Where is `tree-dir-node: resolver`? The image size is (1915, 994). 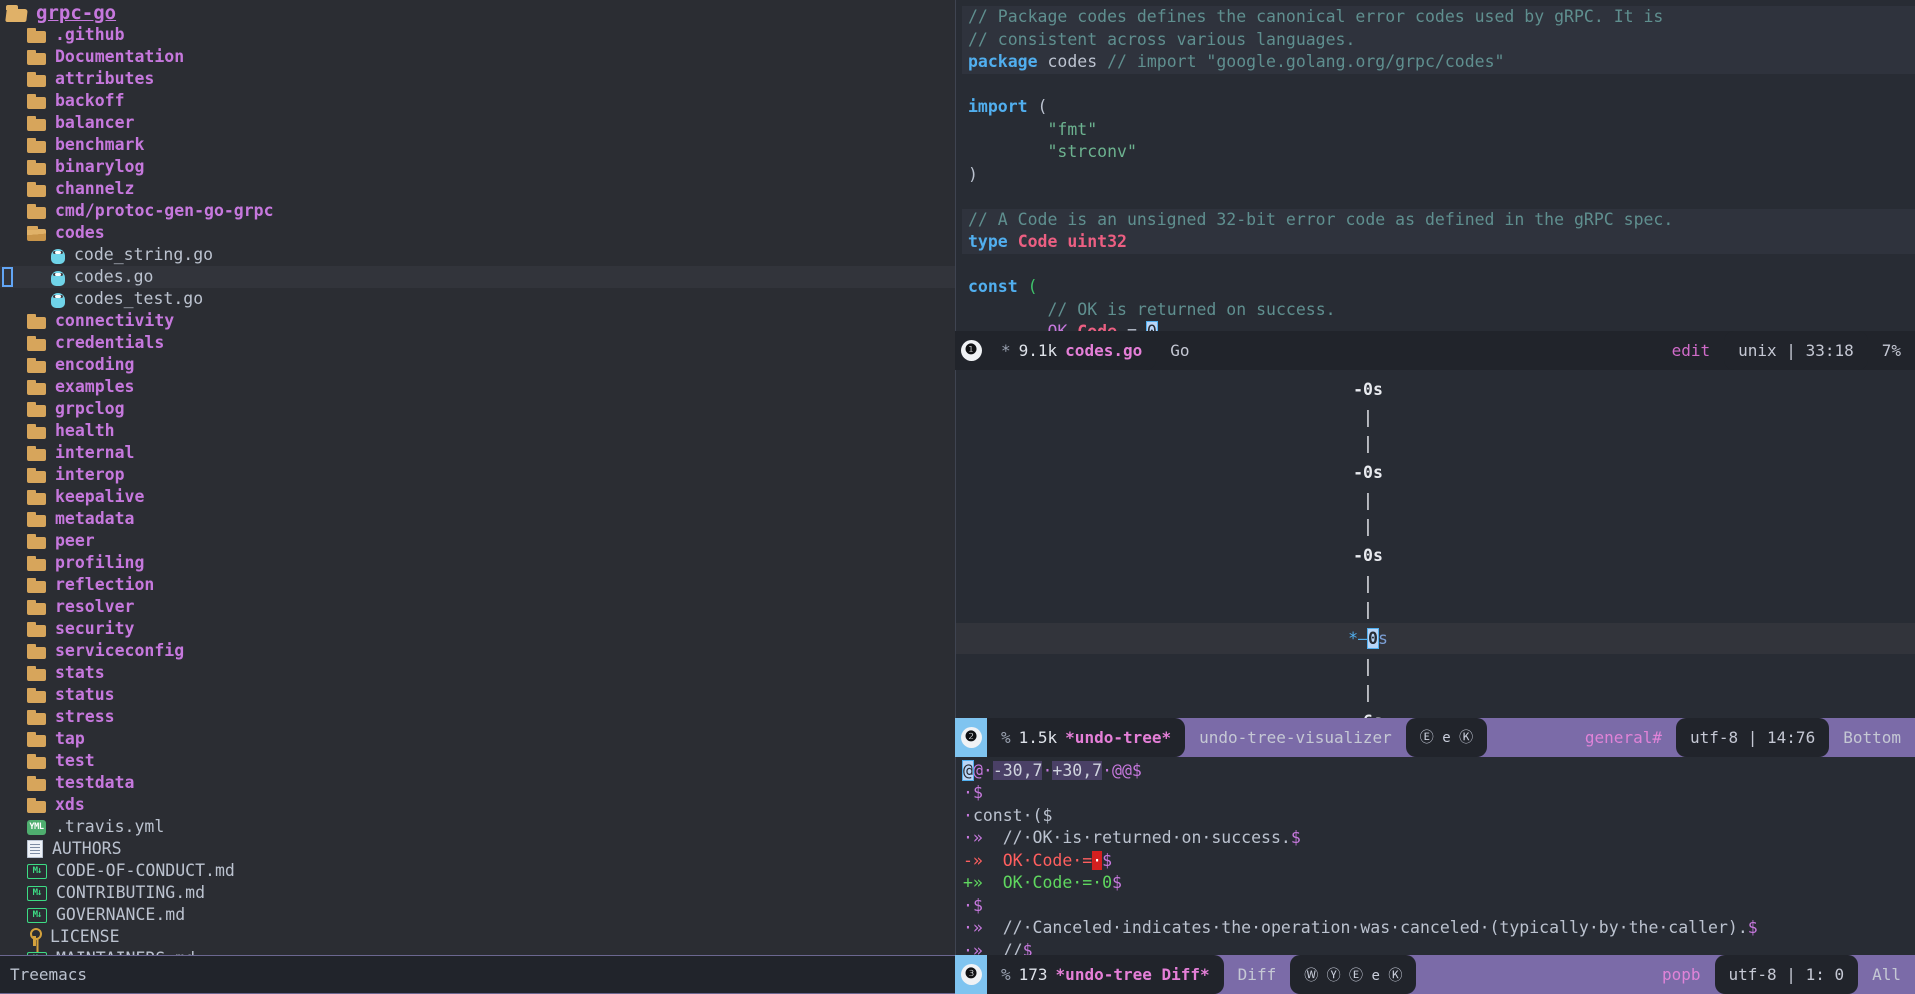 tree-dir-node: resolver is located at coordinates (477, 607).